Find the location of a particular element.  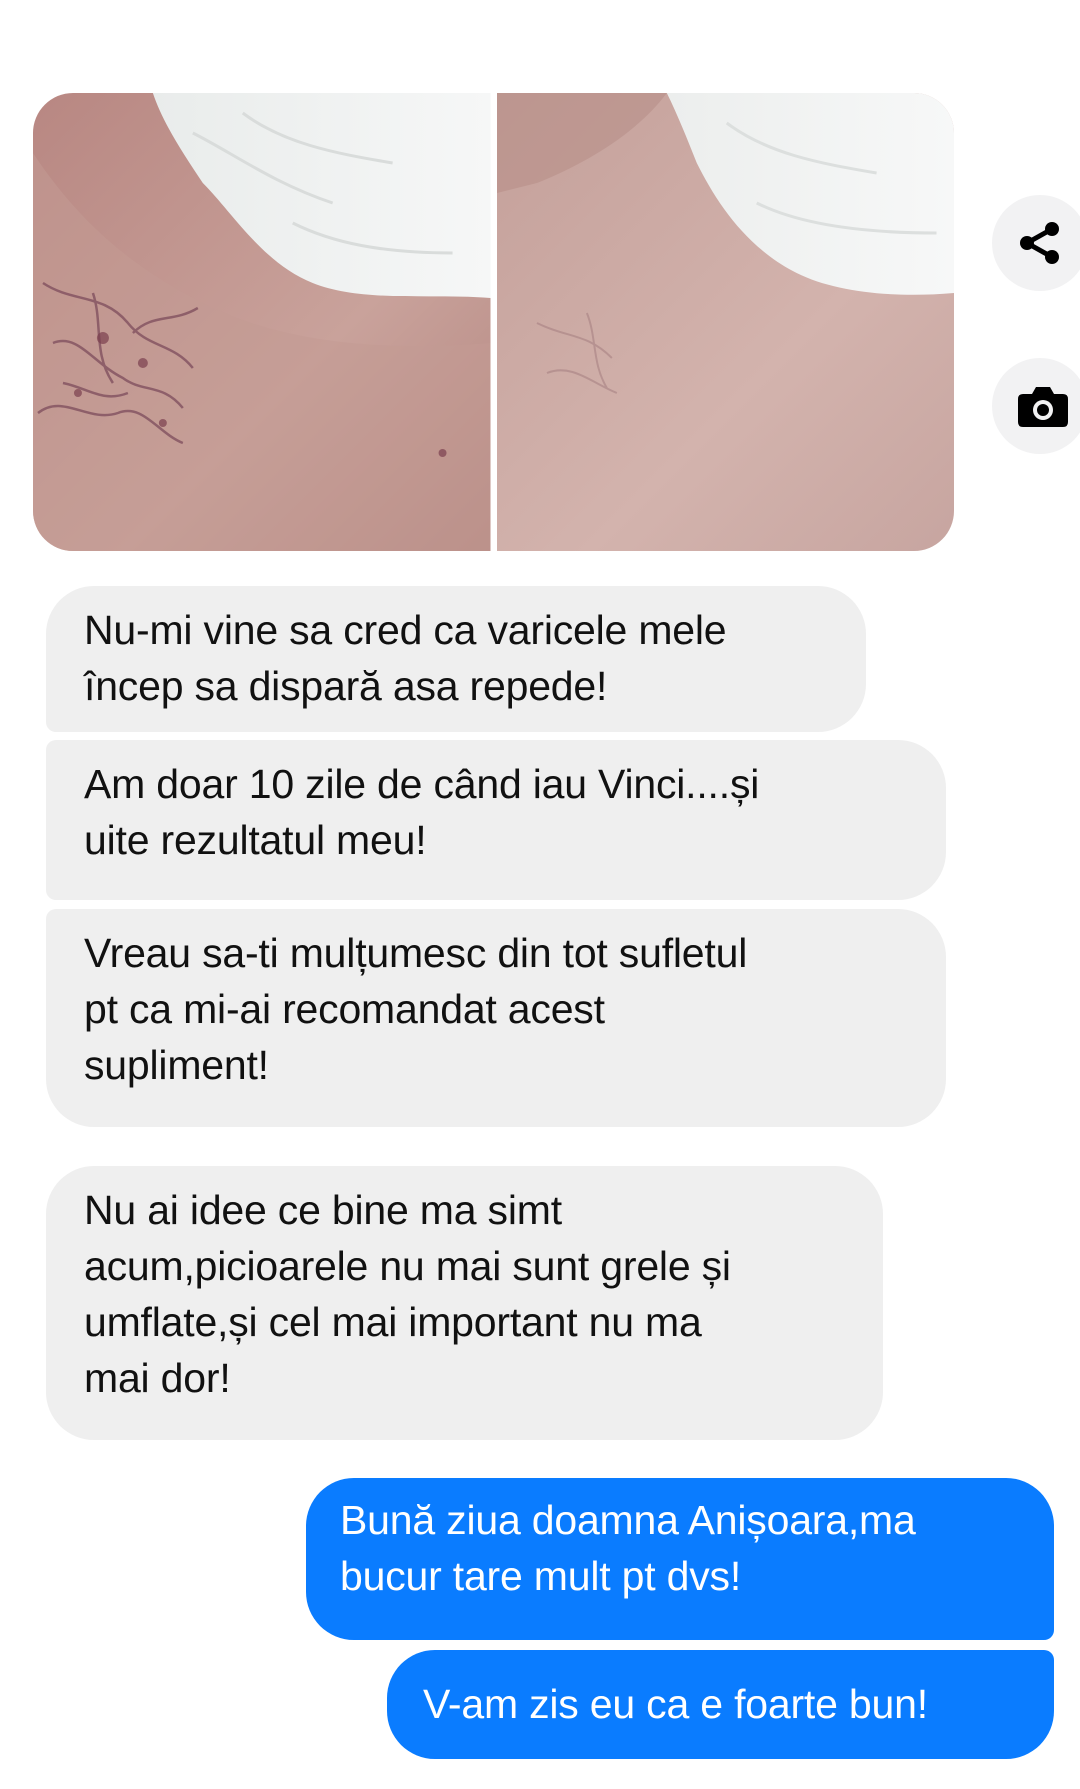

photo-after-image is located at coordinates (725, 322).